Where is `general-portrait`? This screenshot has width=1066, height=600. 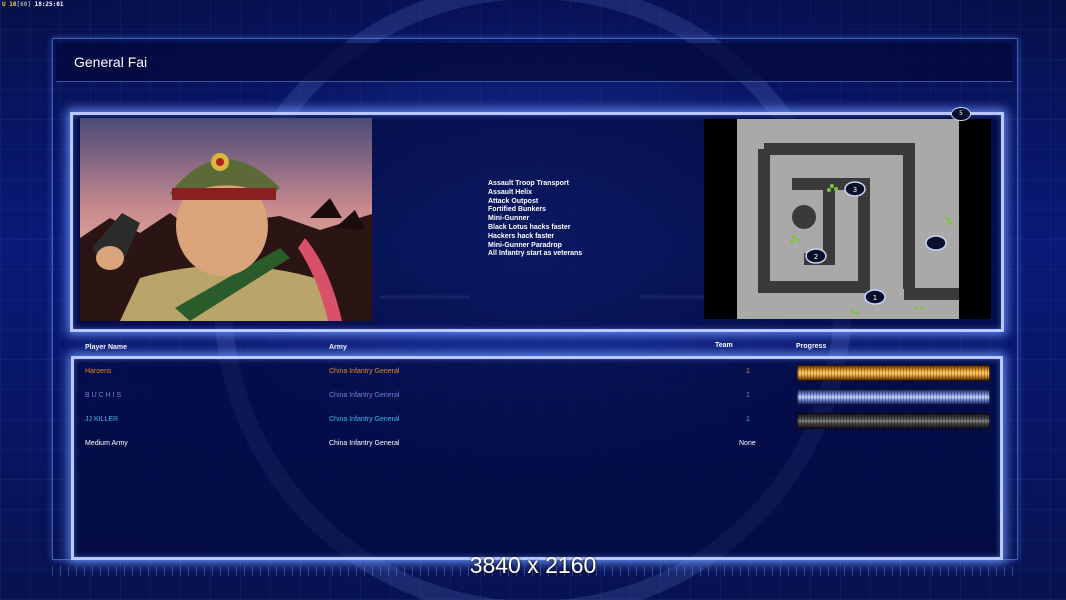 general-portrait is located at coordinates (226, 219).